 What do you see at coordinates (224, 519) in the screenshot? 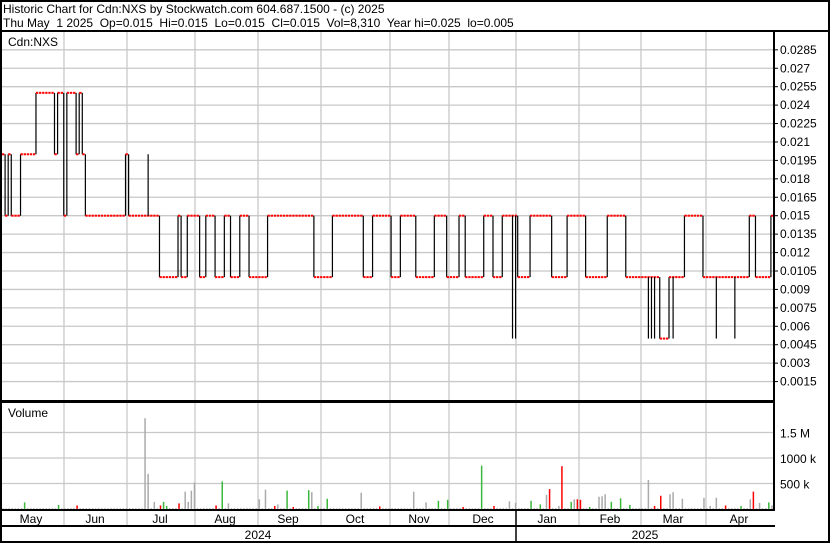
I see `month-label-aug: Aug` at bounding box center [224, 519].